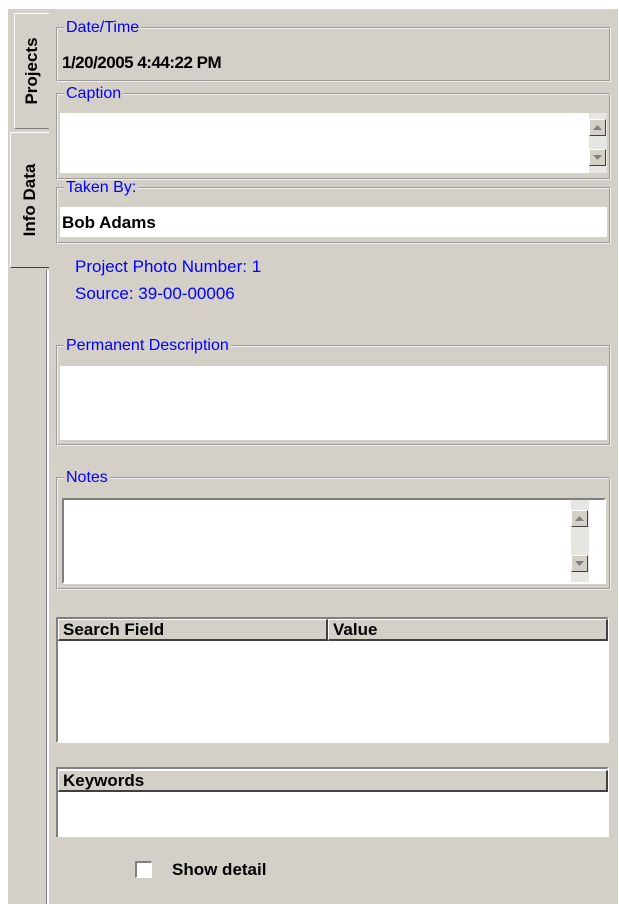  I want to click on datetime-value: 1/20/2005 4:44:22 PM, so click(142, 62).